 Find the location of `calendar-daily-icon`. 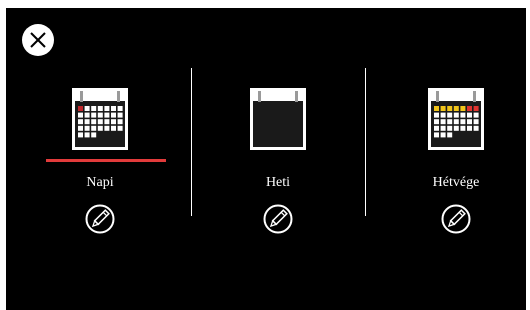

calendar-daily-icon is located at coordinates (100, 119).